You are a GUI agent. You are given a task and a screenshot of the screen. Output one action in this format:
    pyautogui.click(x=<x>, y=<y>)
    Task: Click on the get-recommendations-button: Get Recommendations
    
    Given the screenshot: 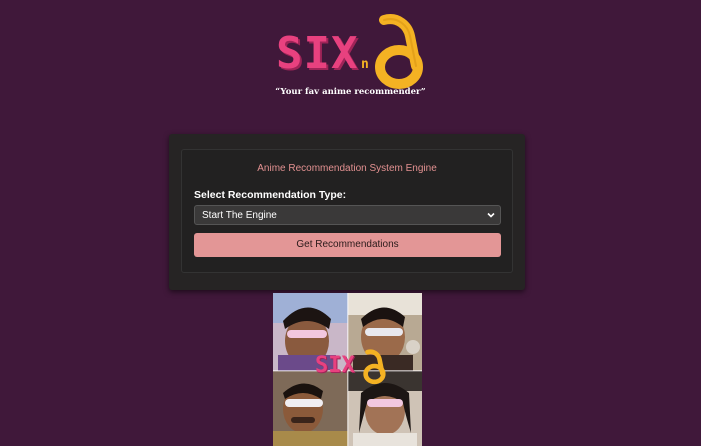 What is the action you would take?
    pyautogui.click(x=347, y=245)
    